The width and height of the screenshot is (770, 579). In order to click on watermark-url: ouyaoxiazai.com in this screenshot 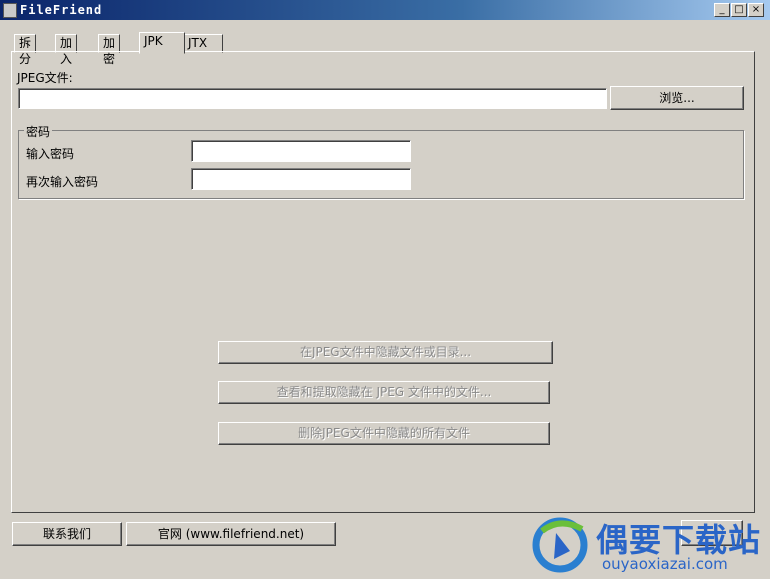, I will do `click(665, 564)`.